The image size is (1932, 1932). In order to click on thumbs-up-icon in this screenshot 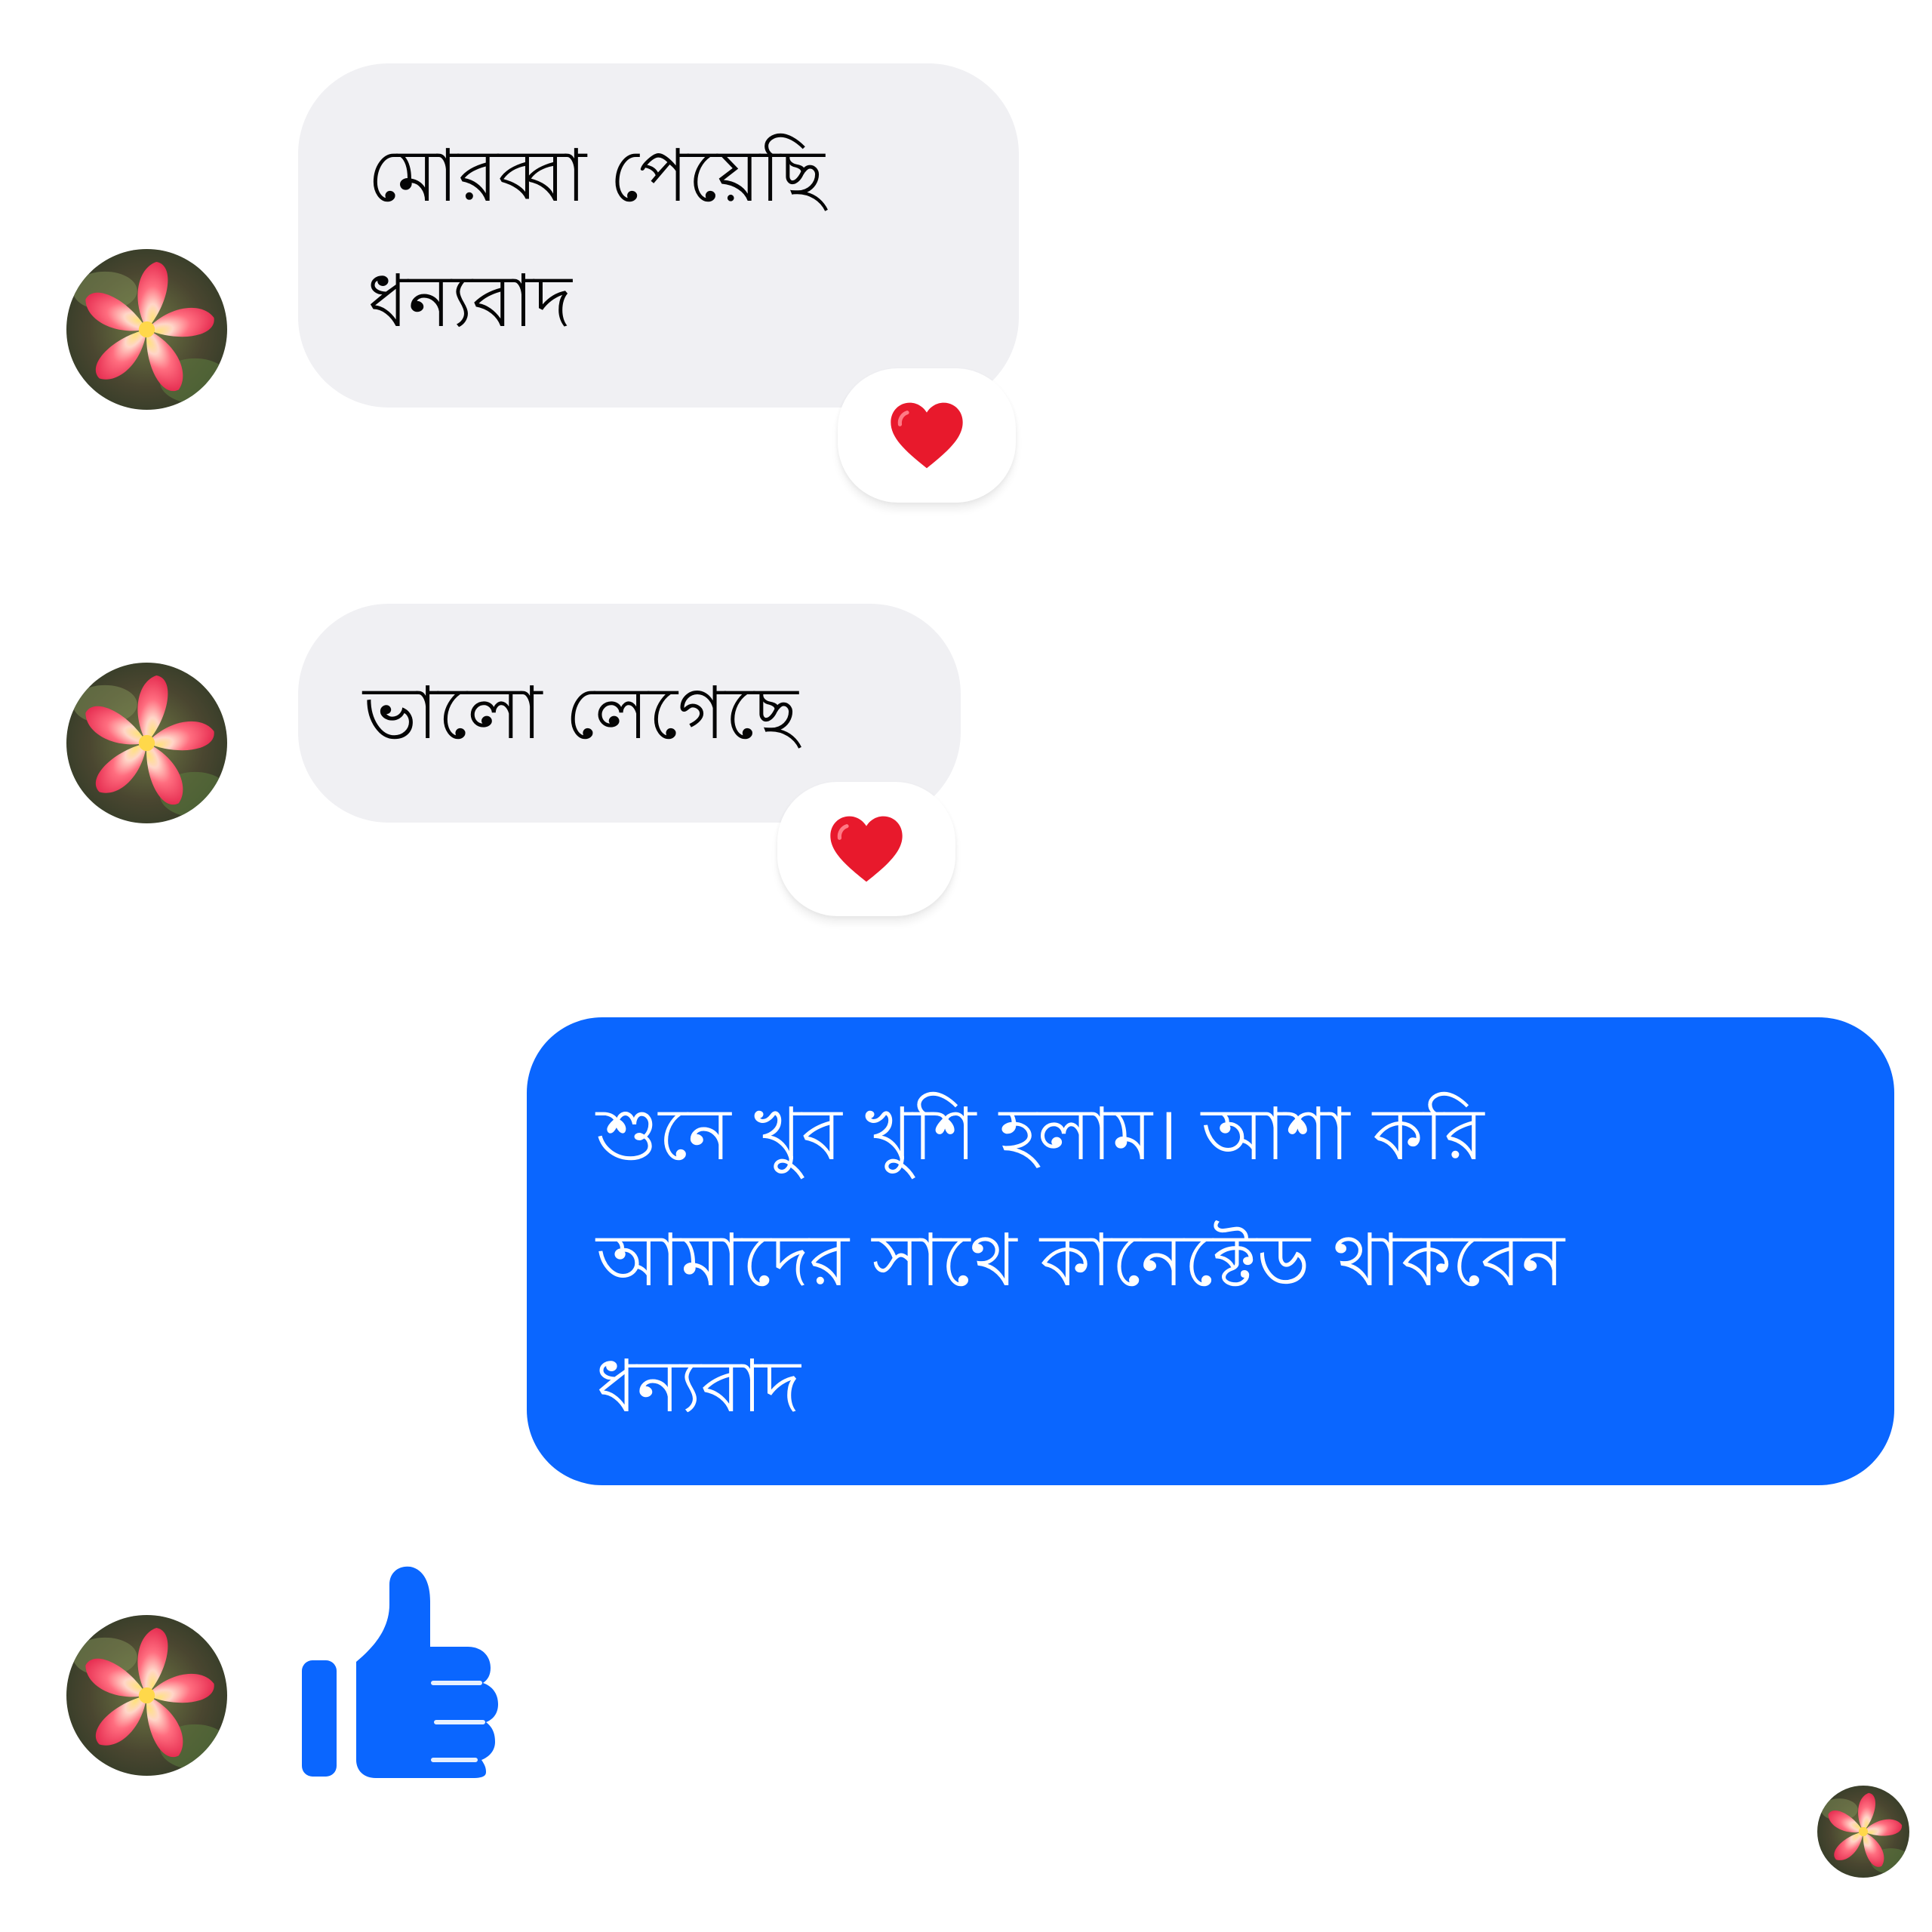, I will do `click(401, 1671)`.